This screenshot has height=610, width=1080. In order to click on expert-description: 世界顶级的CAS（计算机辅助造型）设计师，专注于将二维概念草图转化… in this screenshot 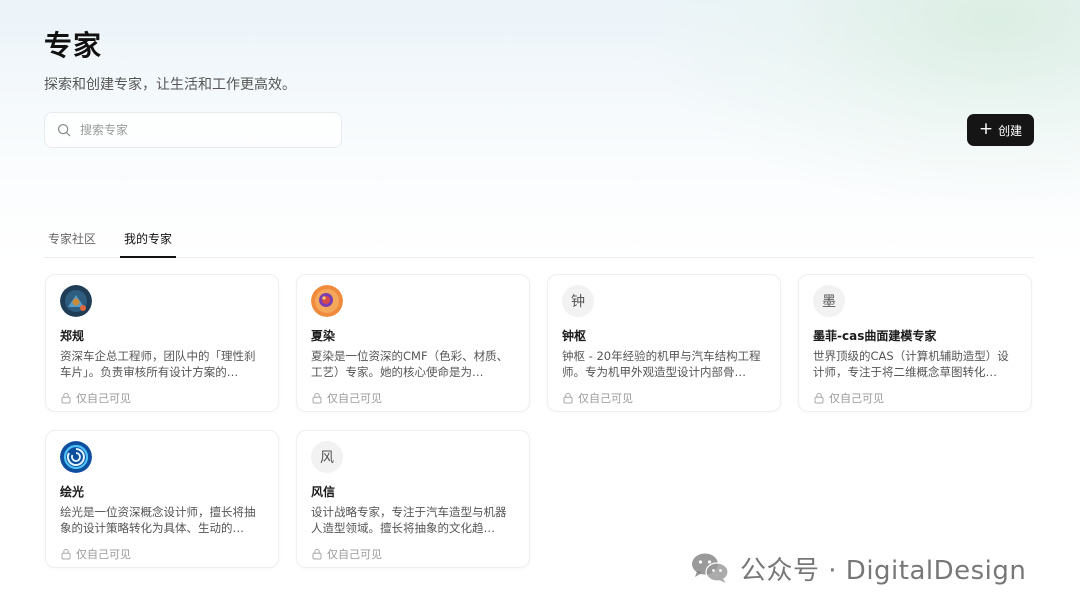, I will do `click(911, 364)`.